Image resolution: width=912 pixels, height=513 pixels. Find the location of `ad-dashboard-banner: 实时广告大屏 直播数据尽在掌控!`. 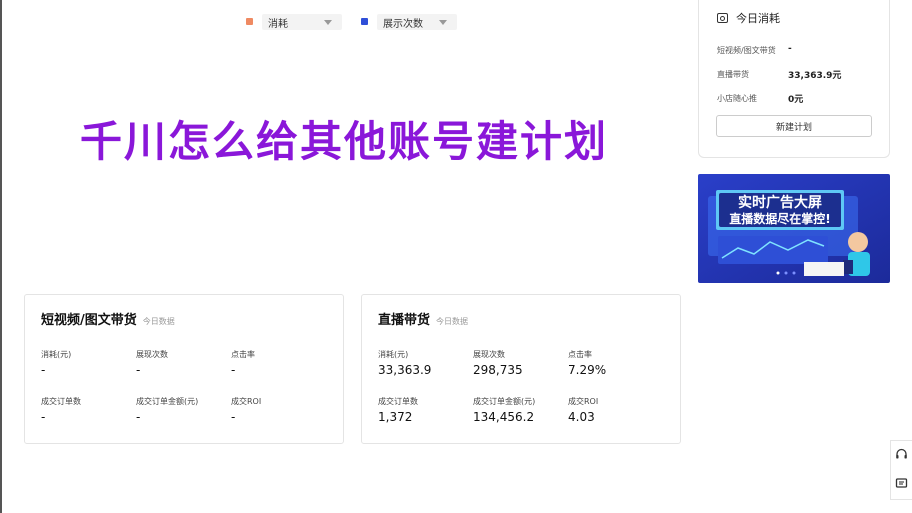

ad-dashboard-banner: 实时广告大屏 直播数据尽在掌控! is located at coordinates (794, 228).